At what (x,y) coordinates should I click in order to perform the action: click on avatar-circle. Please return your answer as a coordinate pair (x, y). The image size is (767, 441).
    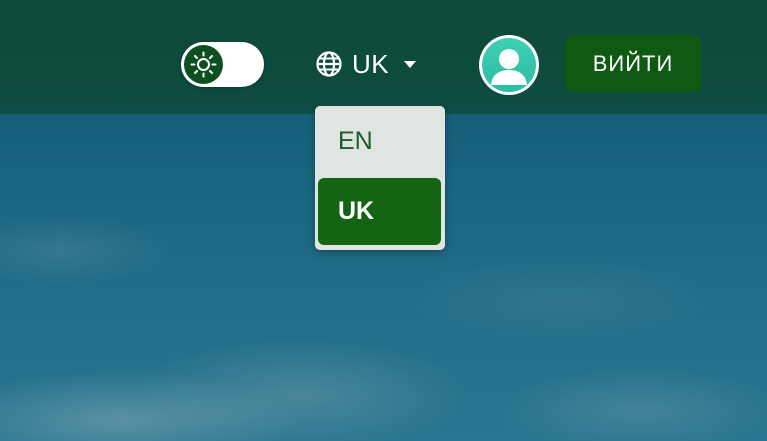
    Looking at the image, I should click on (509, 65).